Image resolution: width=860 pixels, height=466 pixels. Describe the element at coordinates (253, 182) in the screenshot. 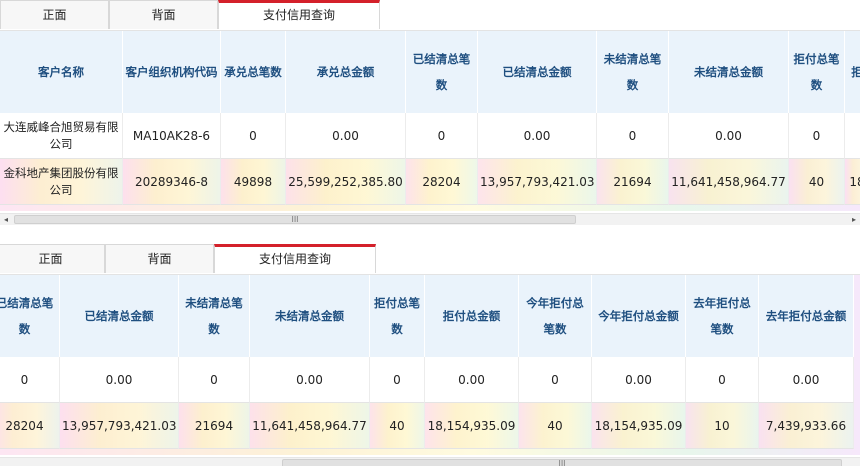

I see `cell-accept-count: 49898` at that location.